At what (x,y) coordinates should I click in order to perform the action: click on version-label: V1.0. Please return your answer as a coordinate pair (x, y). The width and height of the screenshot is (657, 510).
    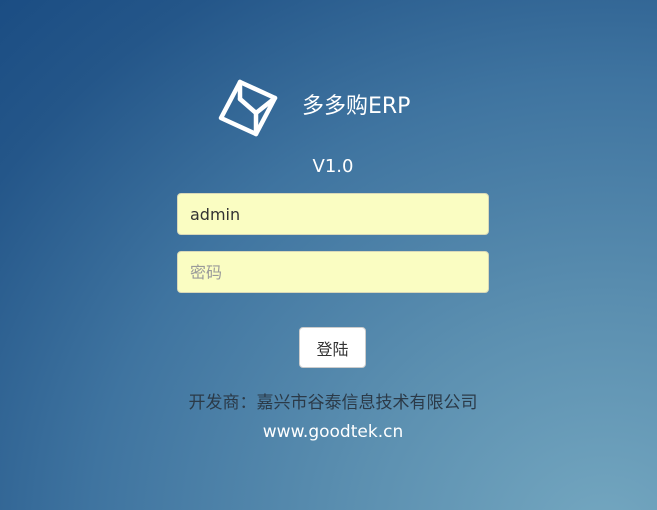
    Looking at the image, I should click on (333, 166).